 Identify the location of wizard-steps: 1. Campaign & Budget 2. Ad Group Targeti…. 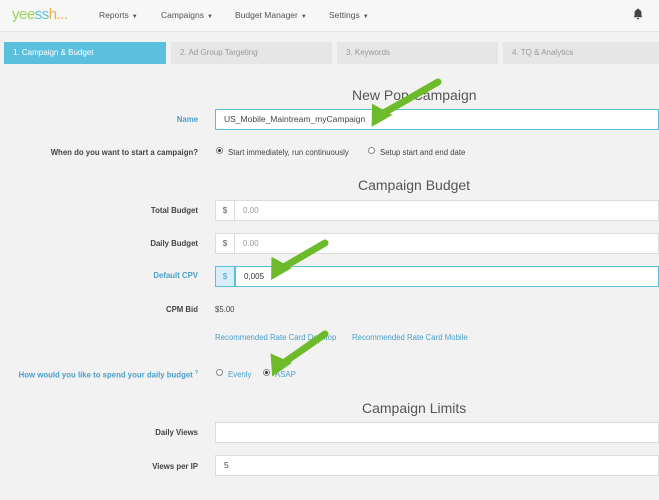
(331, 53).